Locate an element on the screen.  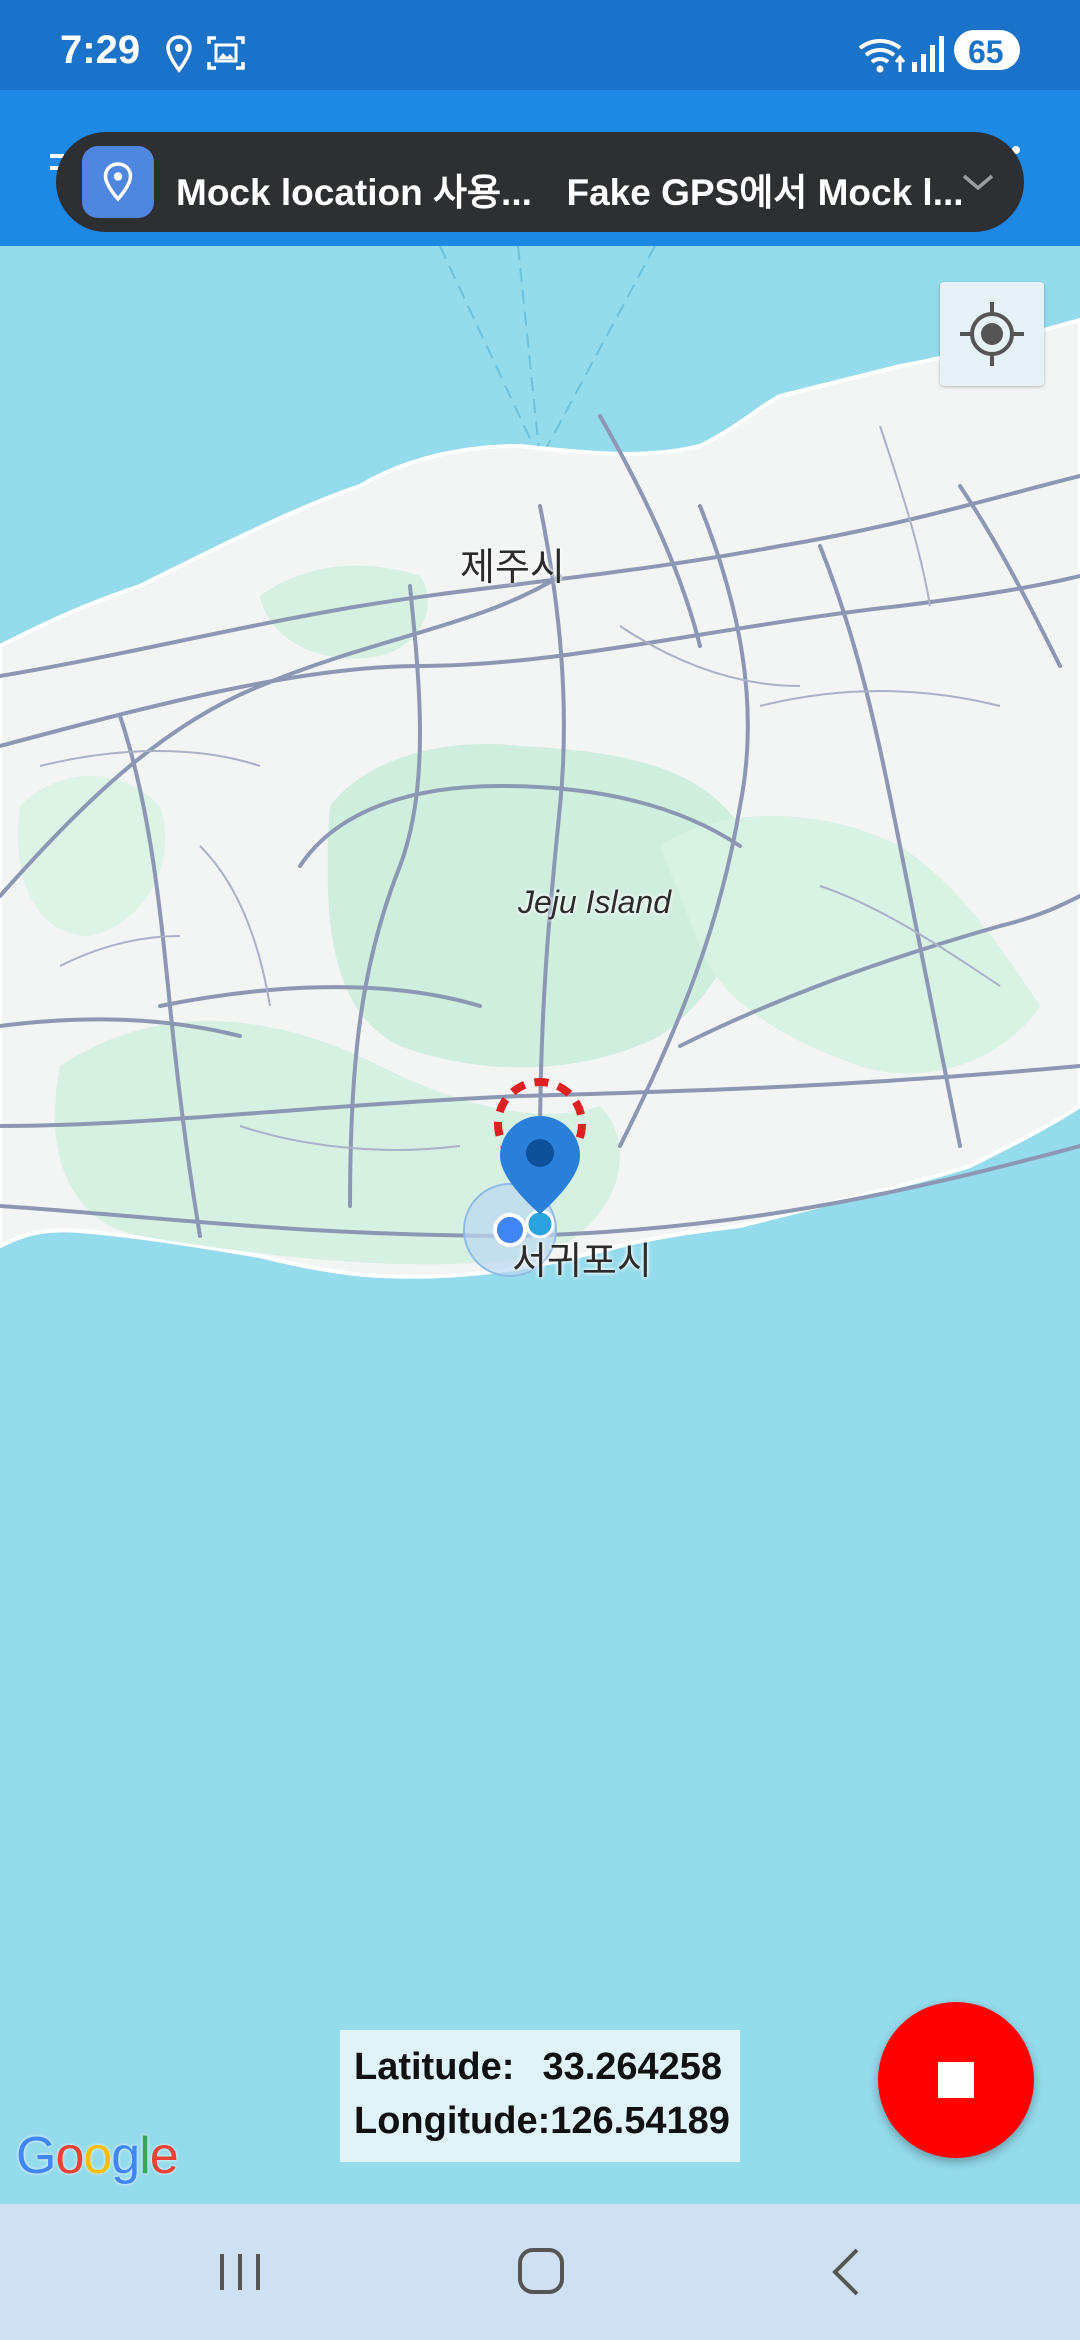
latitude-value: 33.264258 is located at coordinates (632, 2067).